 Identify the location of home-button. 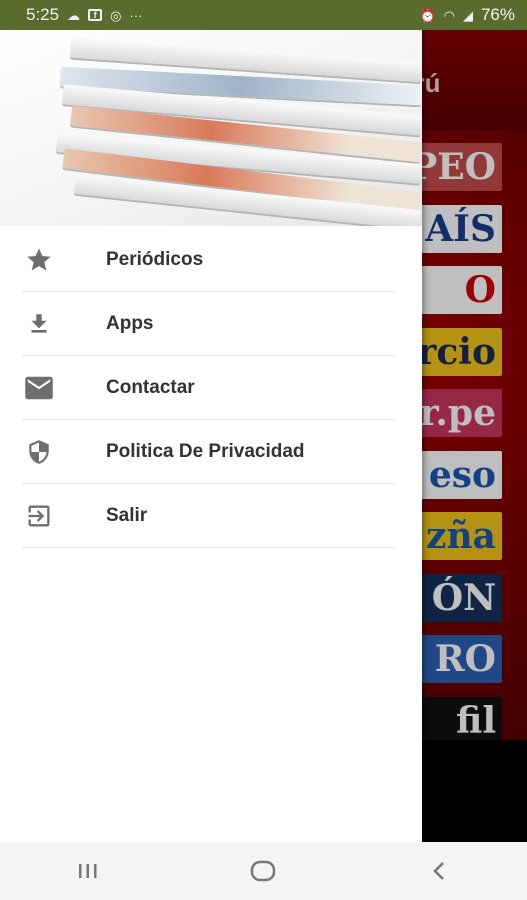
(263, 871).